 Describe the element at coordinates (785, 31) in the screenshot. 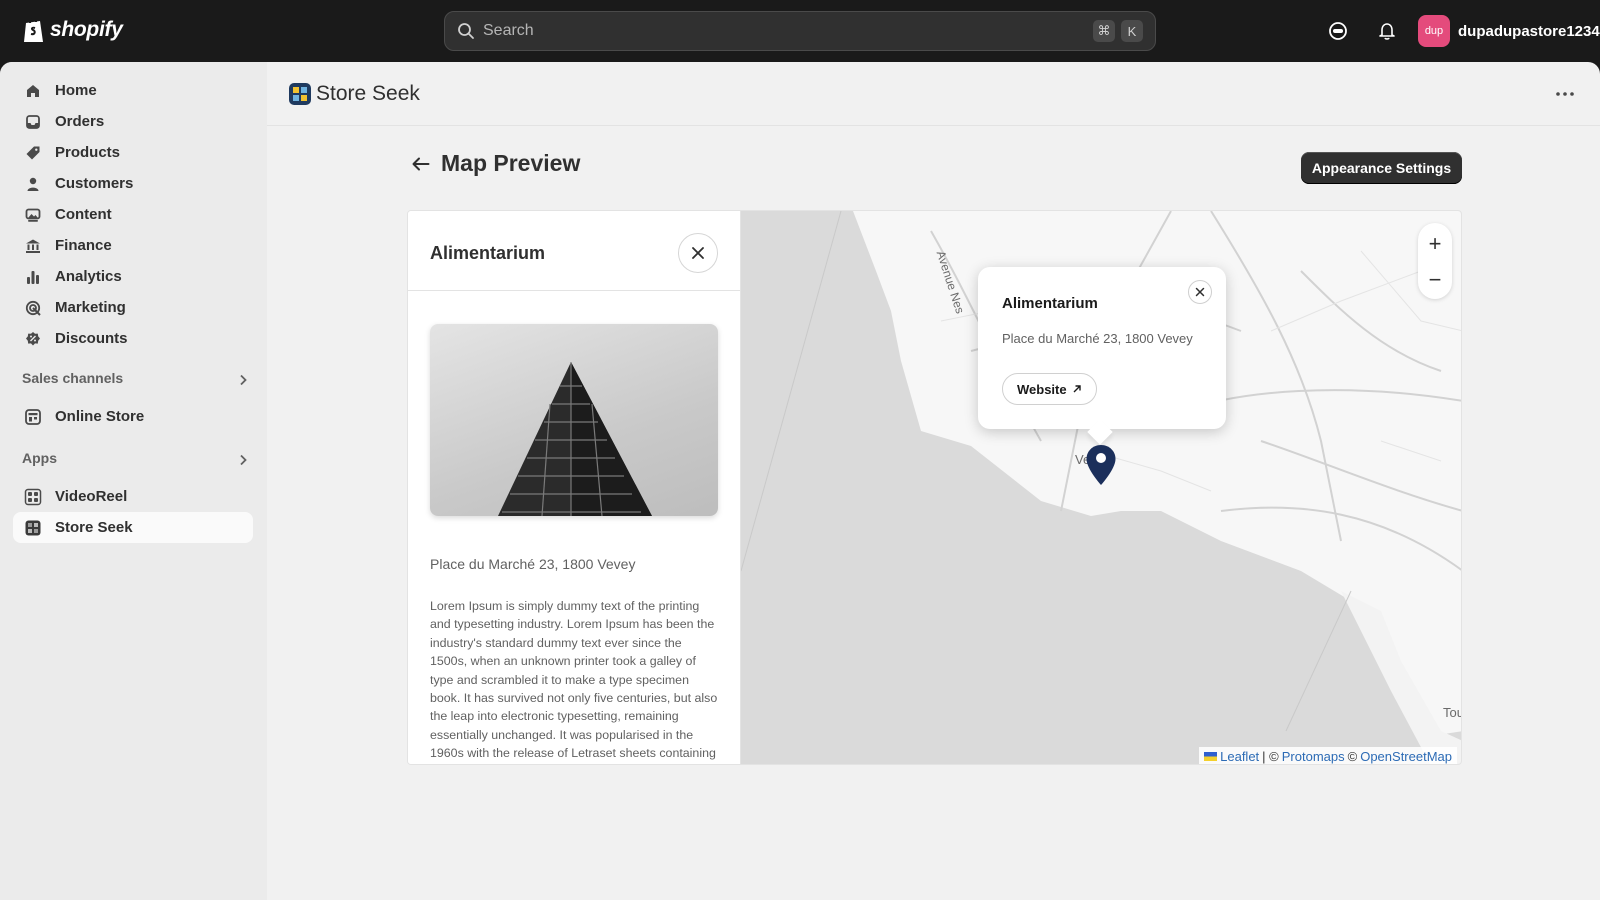

I see `search-input: Search` at that location.